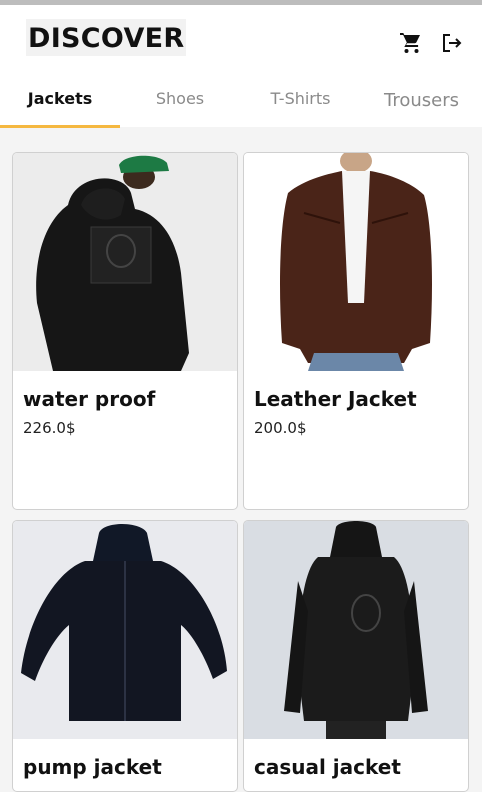 This screenshot has width=482, height=792. I want to click on logout-button, so click(451, 43).